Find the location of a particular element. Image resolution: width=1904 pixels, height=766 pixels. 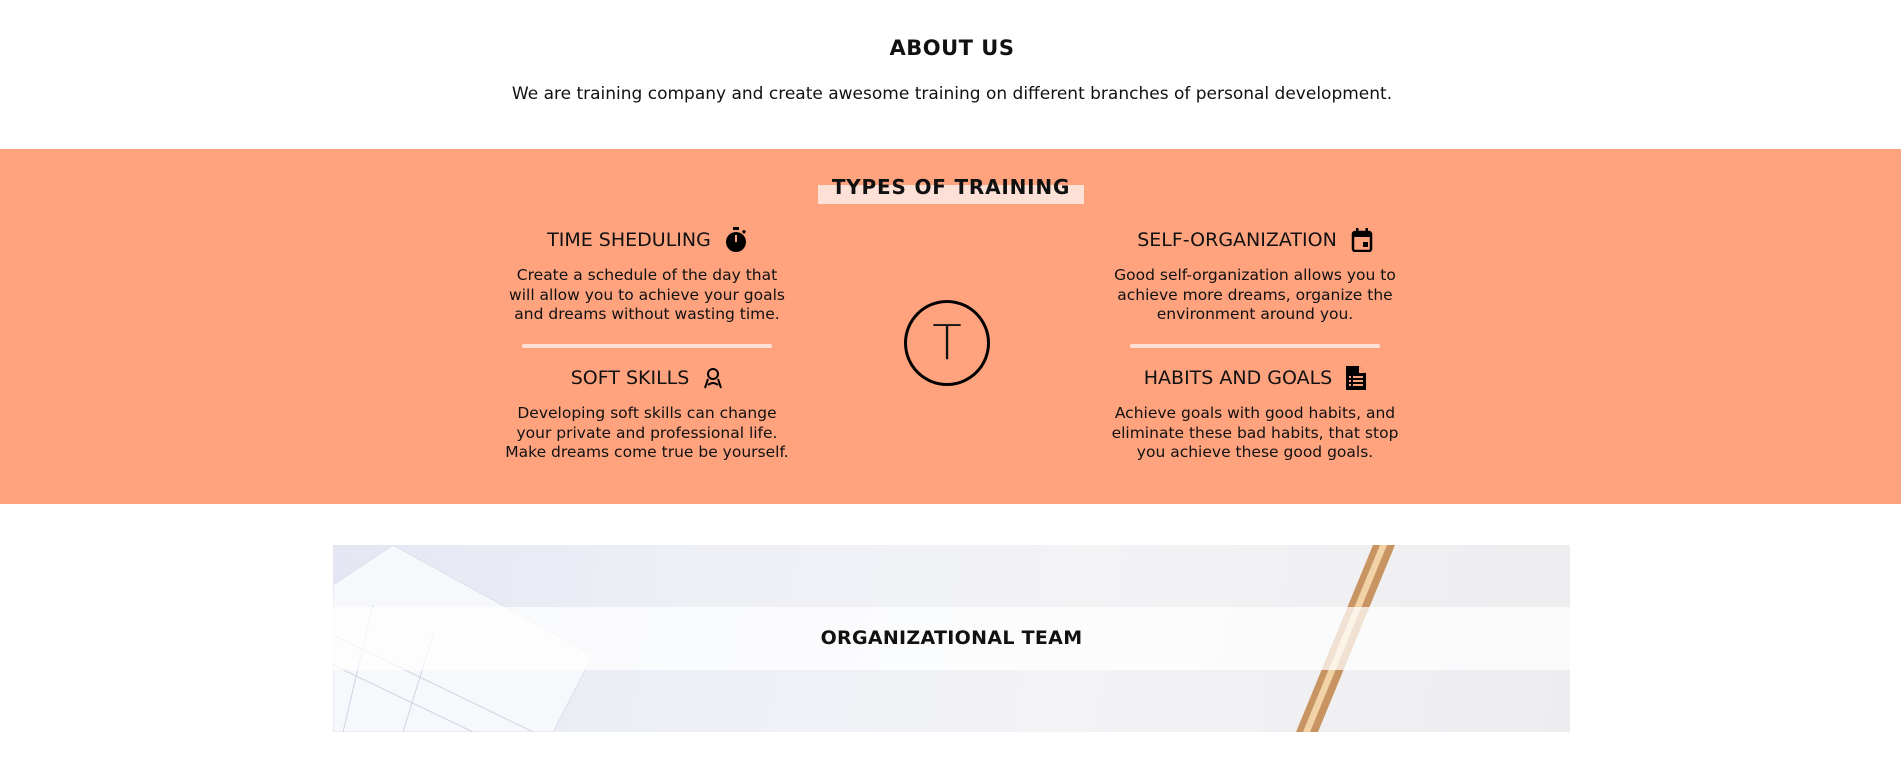

training-item-title: TIME SHEDULING is located at coordinates (629, 240).